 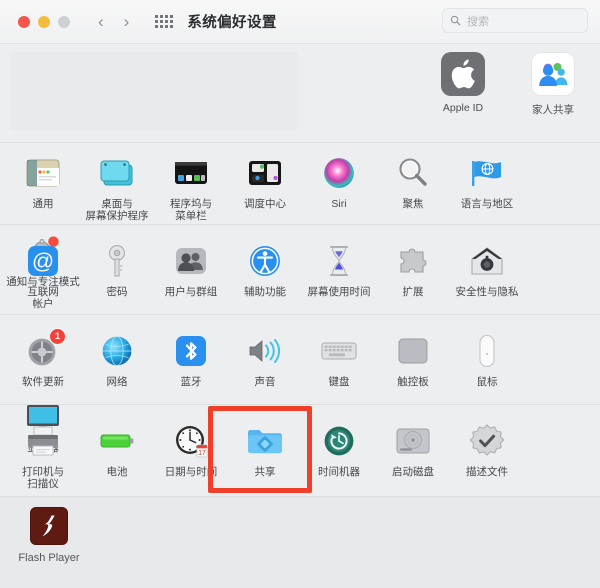 I want to click on time-machine-icon, so click(x=339, y=441).